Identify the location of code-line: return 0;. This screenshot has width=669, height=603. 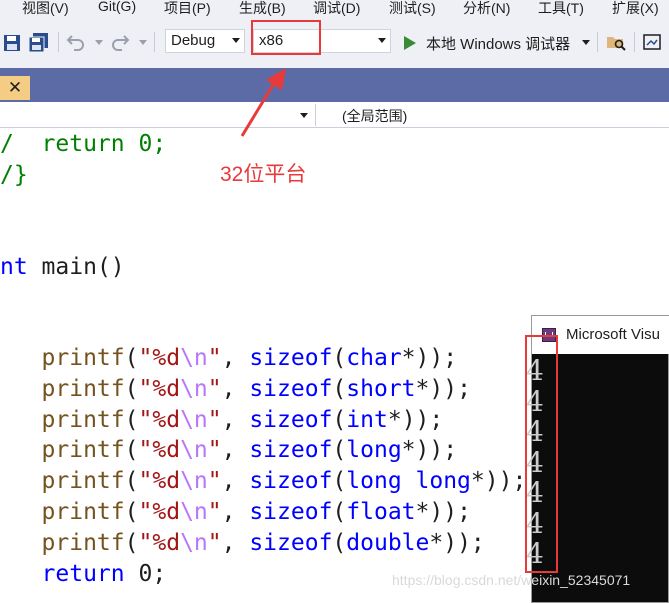
(83, 574).